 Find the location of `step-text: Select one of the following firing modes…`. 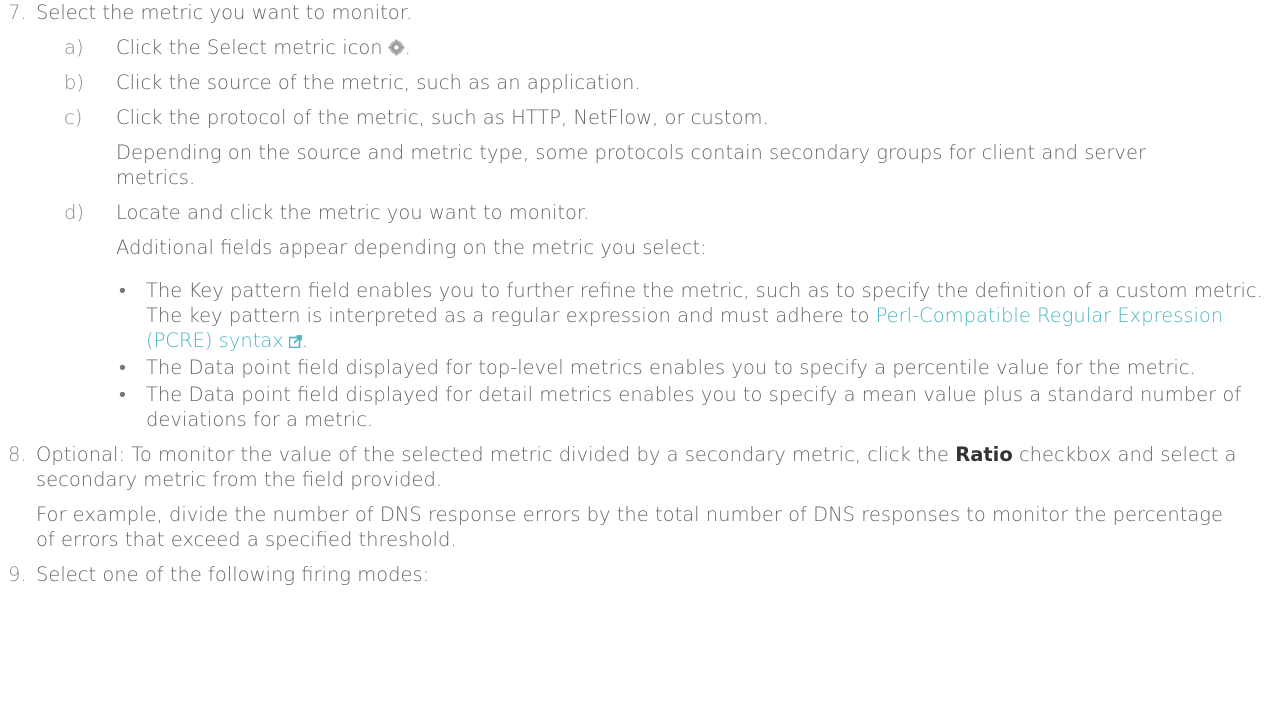

step-text: Select one of the following firing modes… is located at coordinates (233, 574).